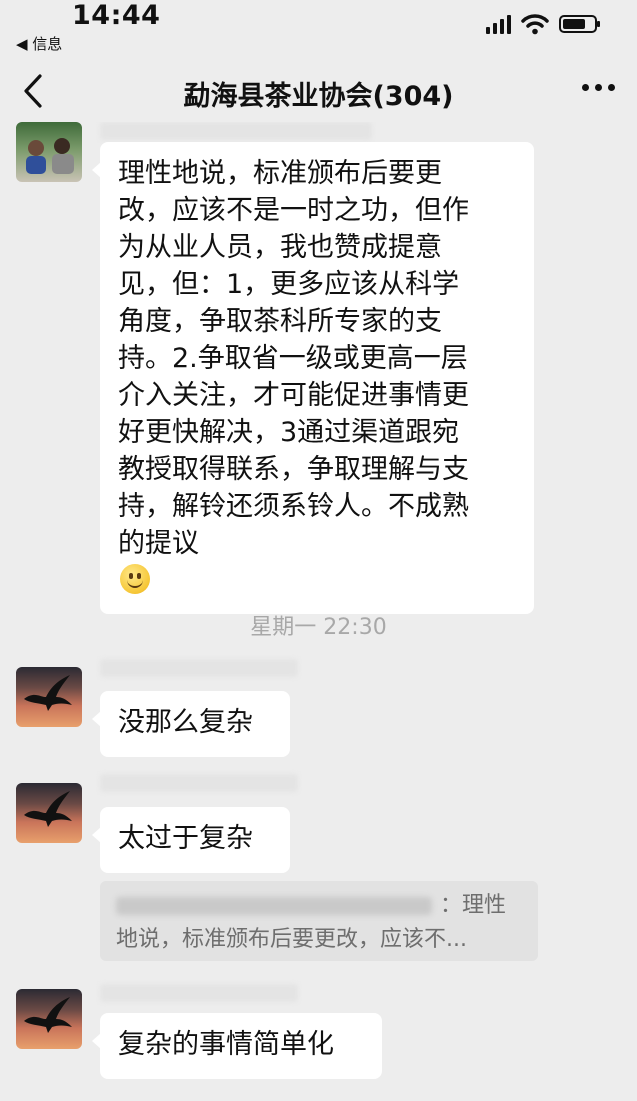 This screenshot has width=637, height=1101. Describe the element at coordinates (498, 24) in the screenshot. I see `signal-icon` at that location.